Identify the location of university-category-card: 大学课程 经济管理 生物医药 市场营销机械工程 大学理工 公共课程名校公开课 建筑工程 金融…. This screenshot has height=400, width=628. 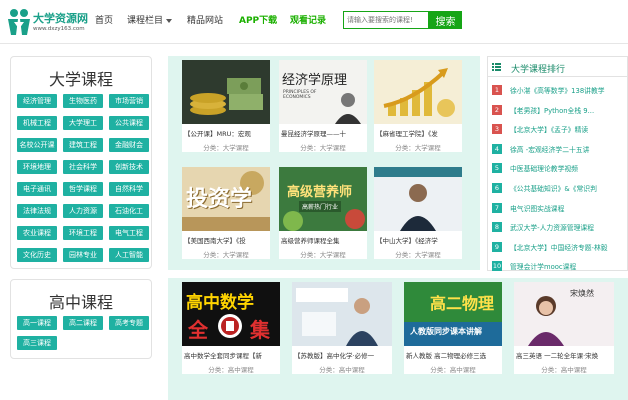
(81, 162).